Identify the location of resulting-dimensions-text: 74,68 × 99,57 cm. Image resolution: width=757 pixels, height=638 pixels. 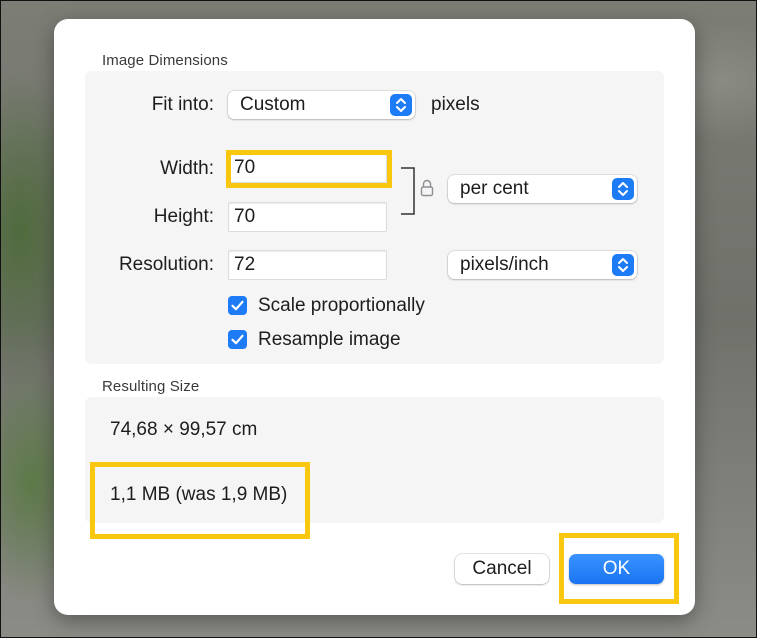
(184, 429).